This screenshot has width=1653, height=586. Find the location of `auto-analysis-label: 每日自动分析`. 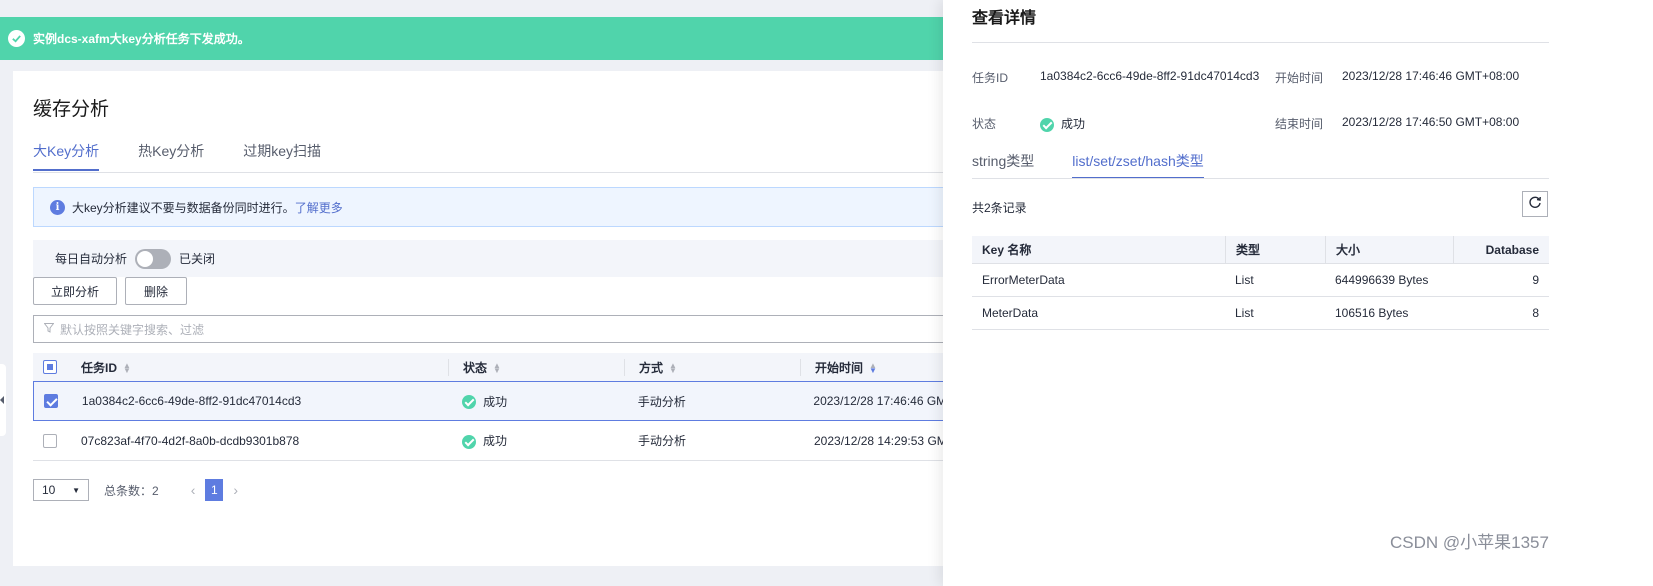

auto-analysis-label: 每日自动分析 is located at coordinates (91, 259).